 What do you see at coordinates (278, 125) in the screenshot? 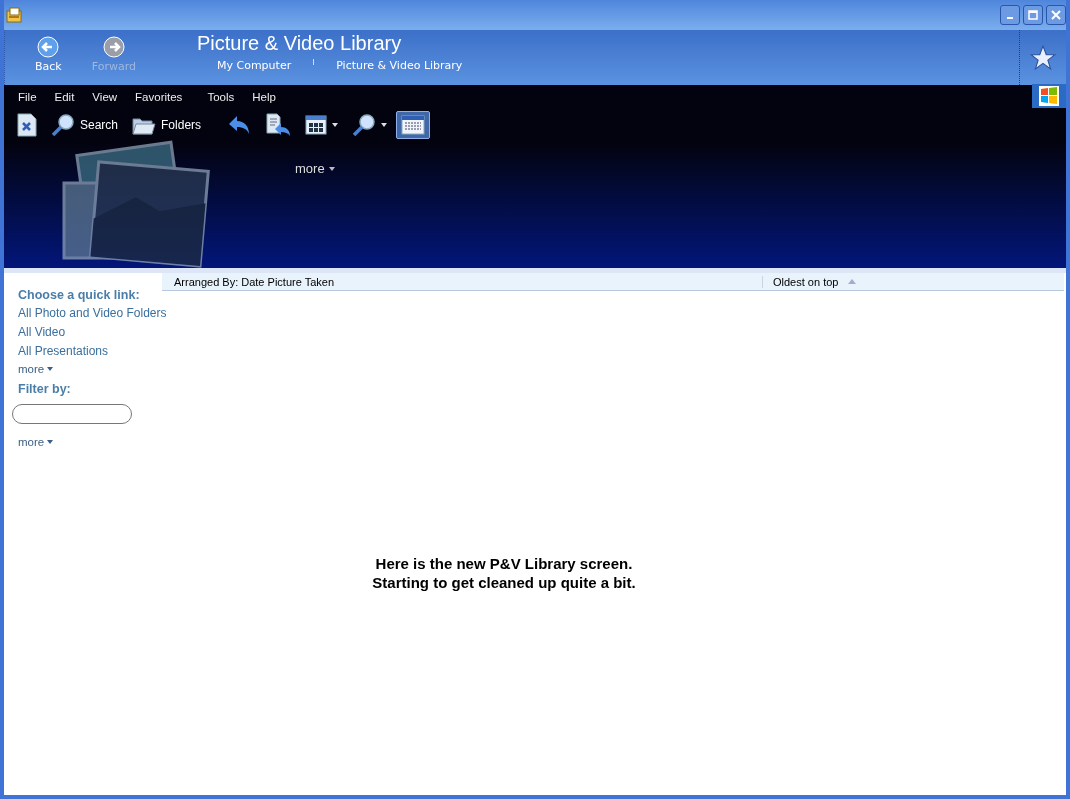
I see `copy-document-icon` at bounding box center [278, 125].